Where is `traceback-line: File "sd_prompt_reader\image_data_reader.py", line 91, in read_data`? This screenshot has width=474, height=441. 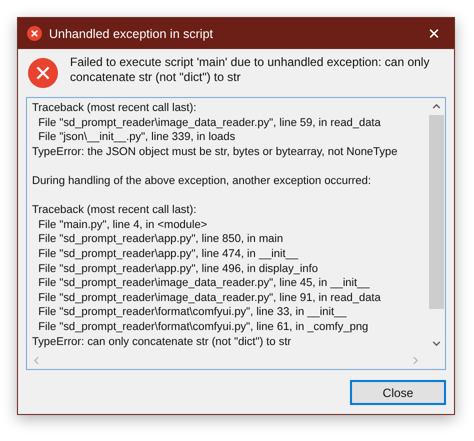 traceback-line: File "sd_prompt_reader\image_data_reader.py", line 91, in read_data is located at coordinates (209, 298).